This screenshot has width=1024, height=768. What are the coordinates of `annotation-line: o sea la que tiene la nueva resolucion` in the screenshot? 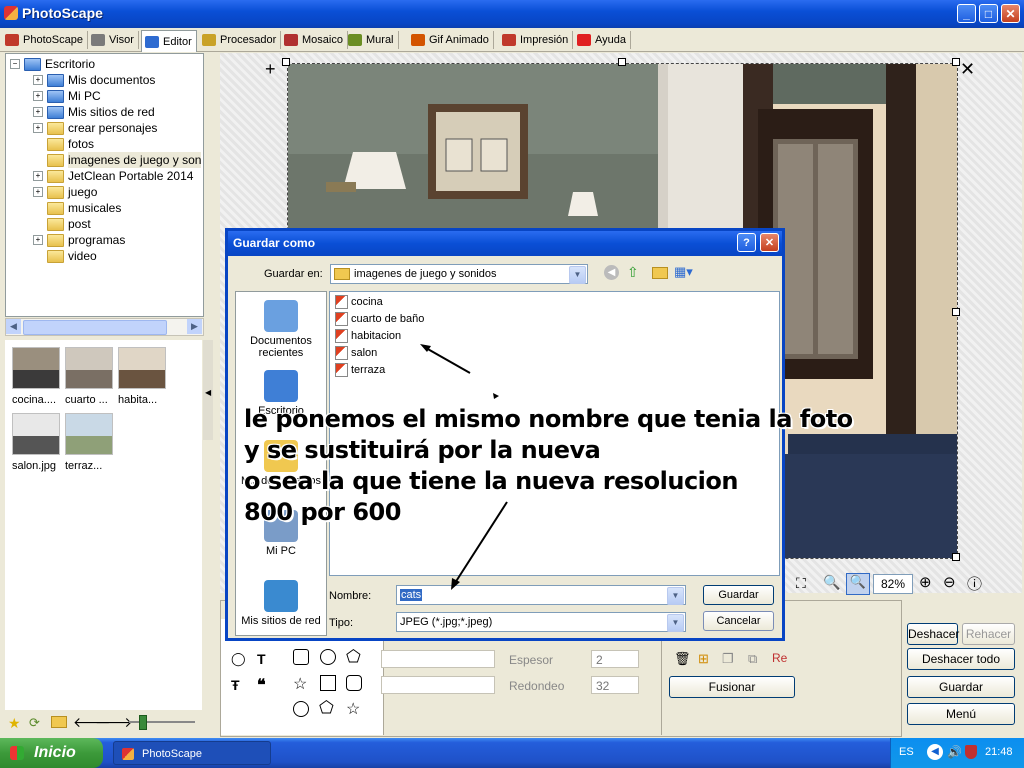 It's located at (491, 481).